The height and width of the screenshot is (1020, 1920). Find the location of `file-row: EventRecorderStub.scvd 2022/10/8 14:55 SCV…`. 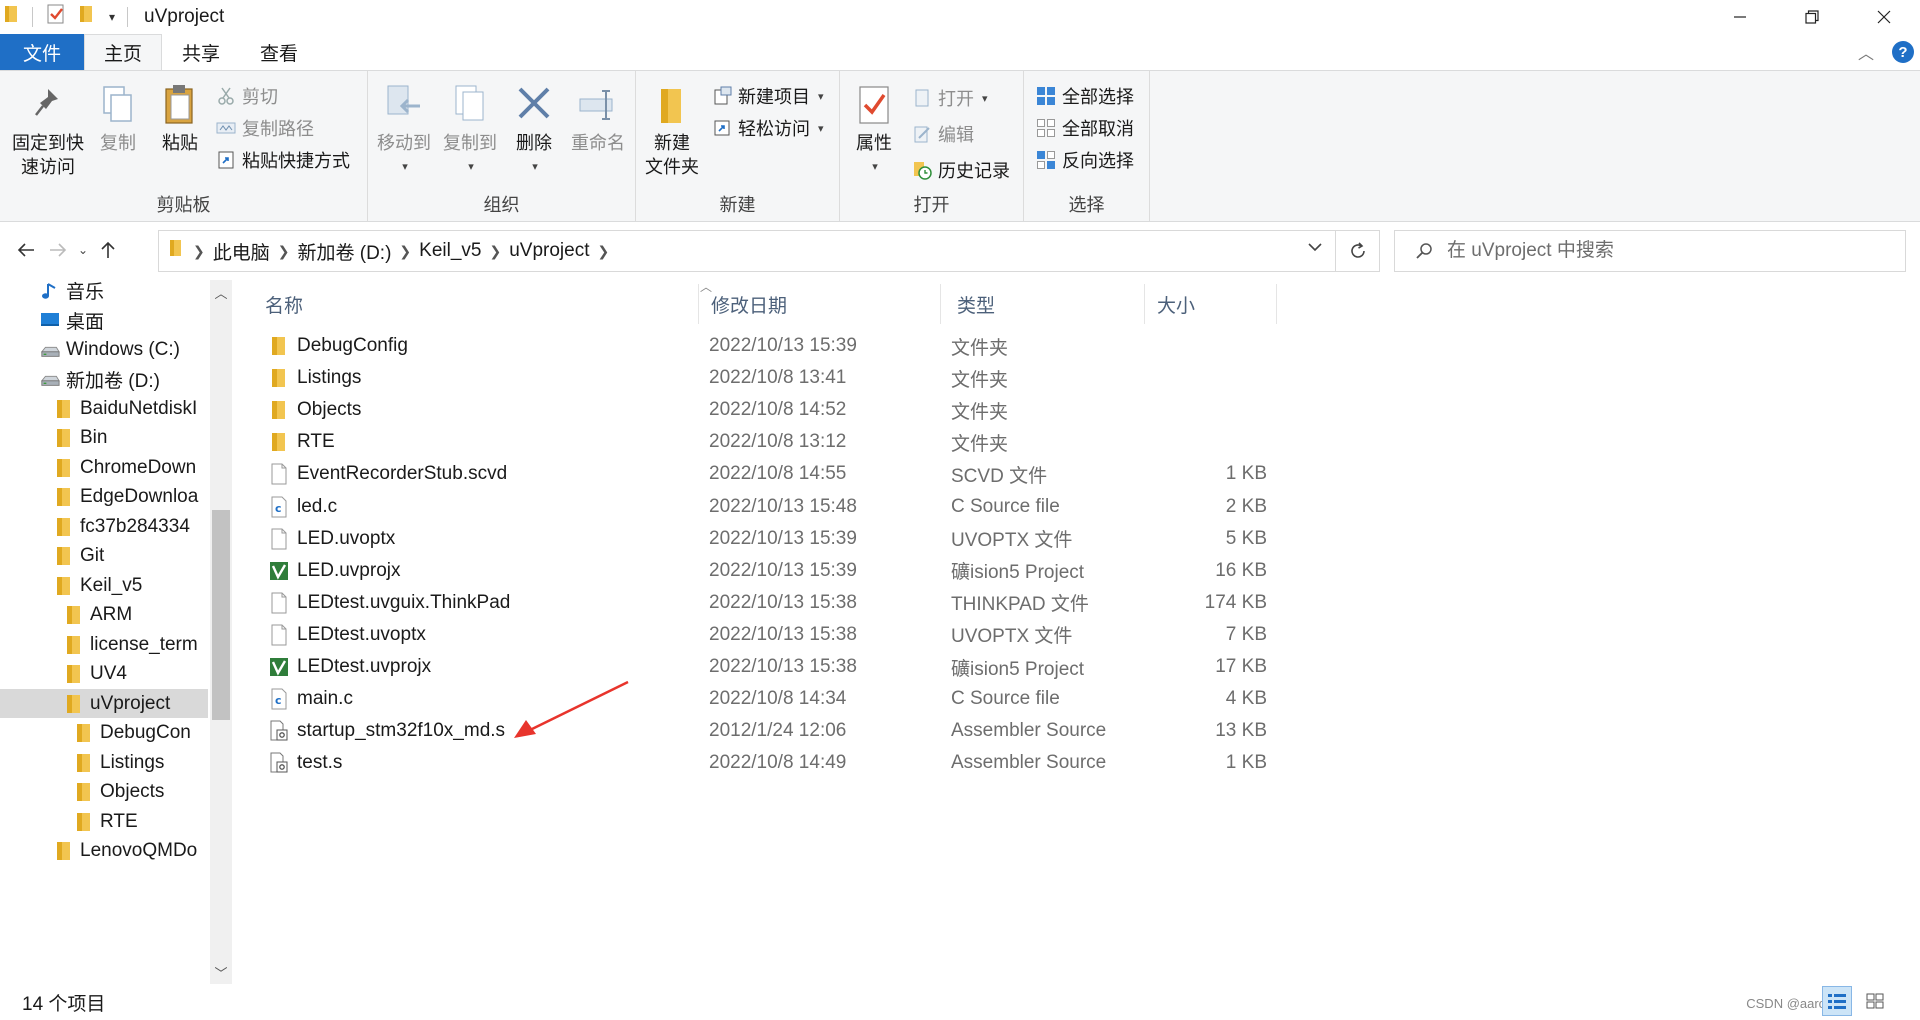

file-row: EventRecorderStub.scvd 2022/10/8 14:55 SCV… is located at coordinates (777, 474).